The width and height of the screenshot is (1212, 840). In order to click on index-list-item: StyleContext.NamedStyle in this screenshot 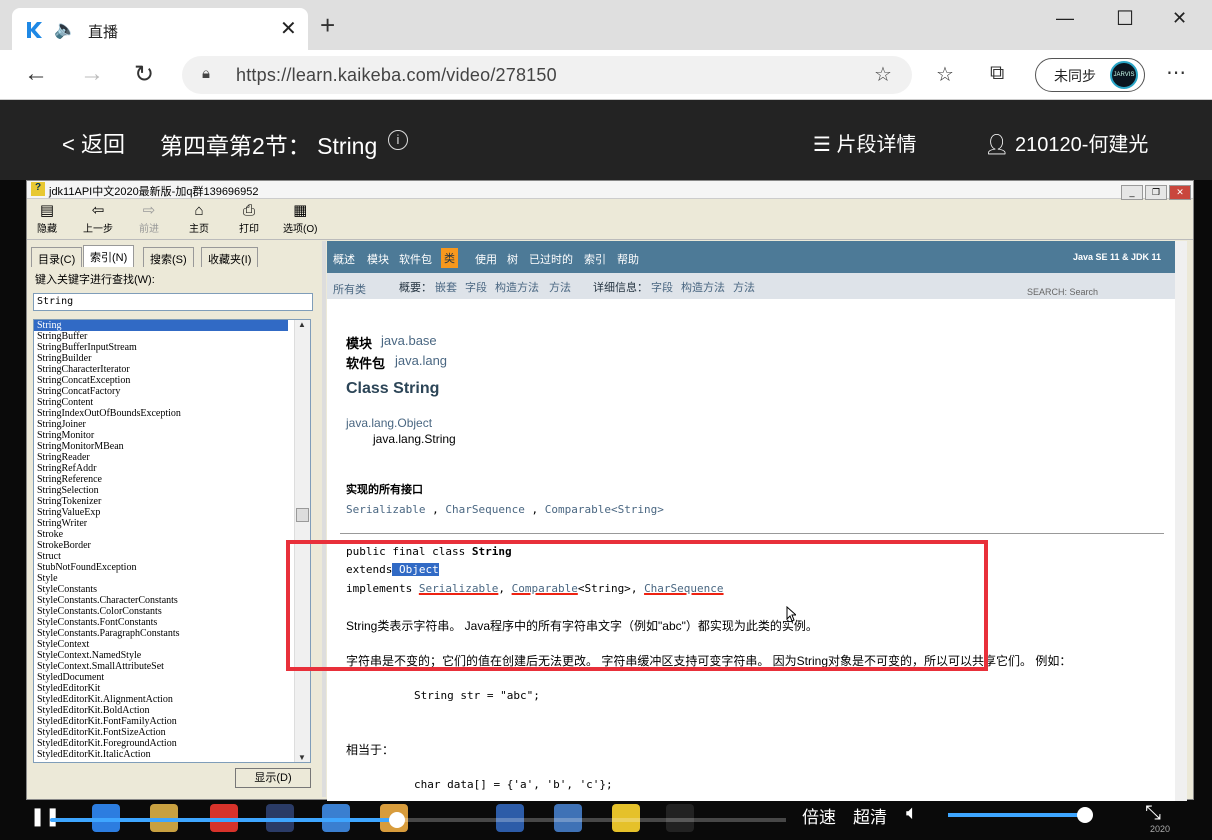, I will do `click(172, 655)`.